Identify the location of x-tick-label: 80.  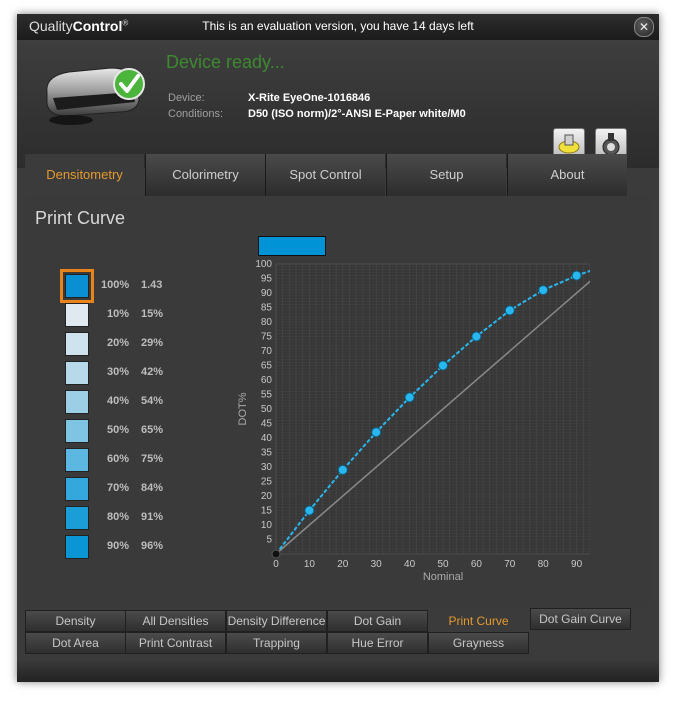
(544, 564).